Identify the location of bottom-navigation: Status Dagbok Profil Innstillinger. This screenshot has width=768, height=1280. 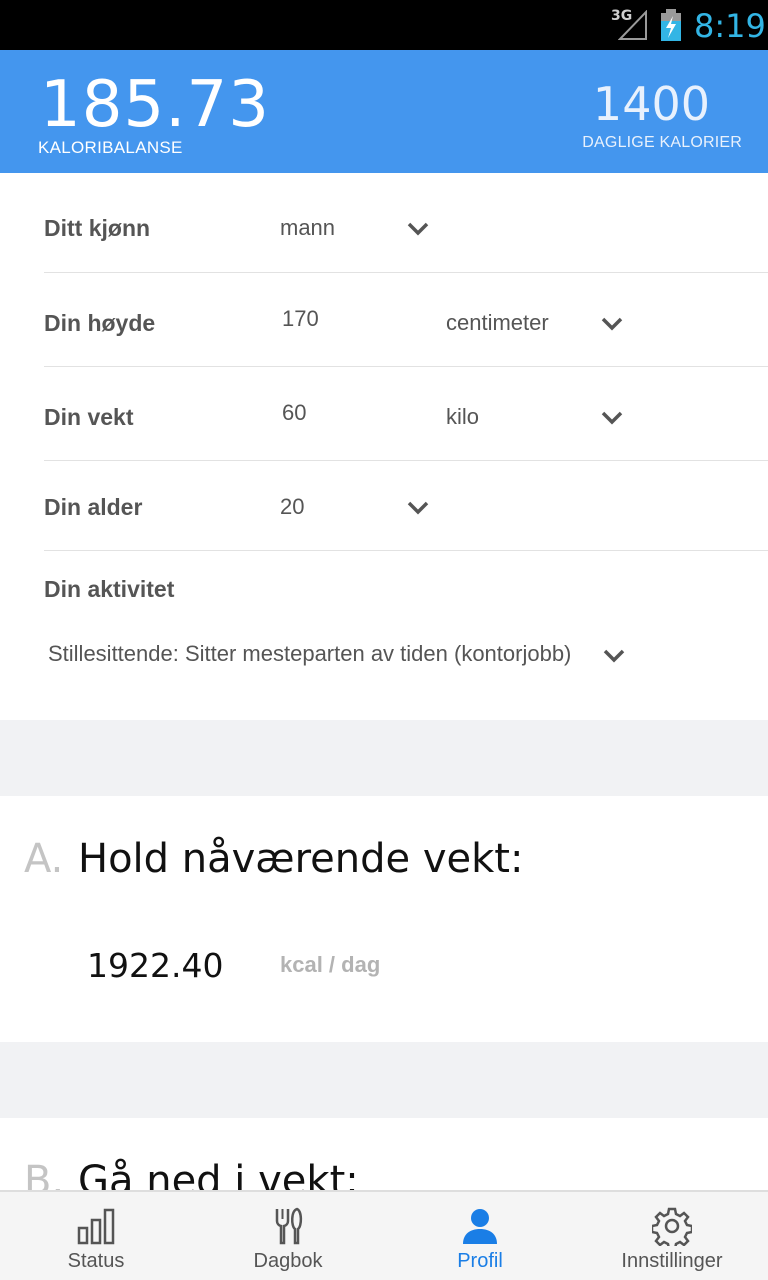
(384, 1235).